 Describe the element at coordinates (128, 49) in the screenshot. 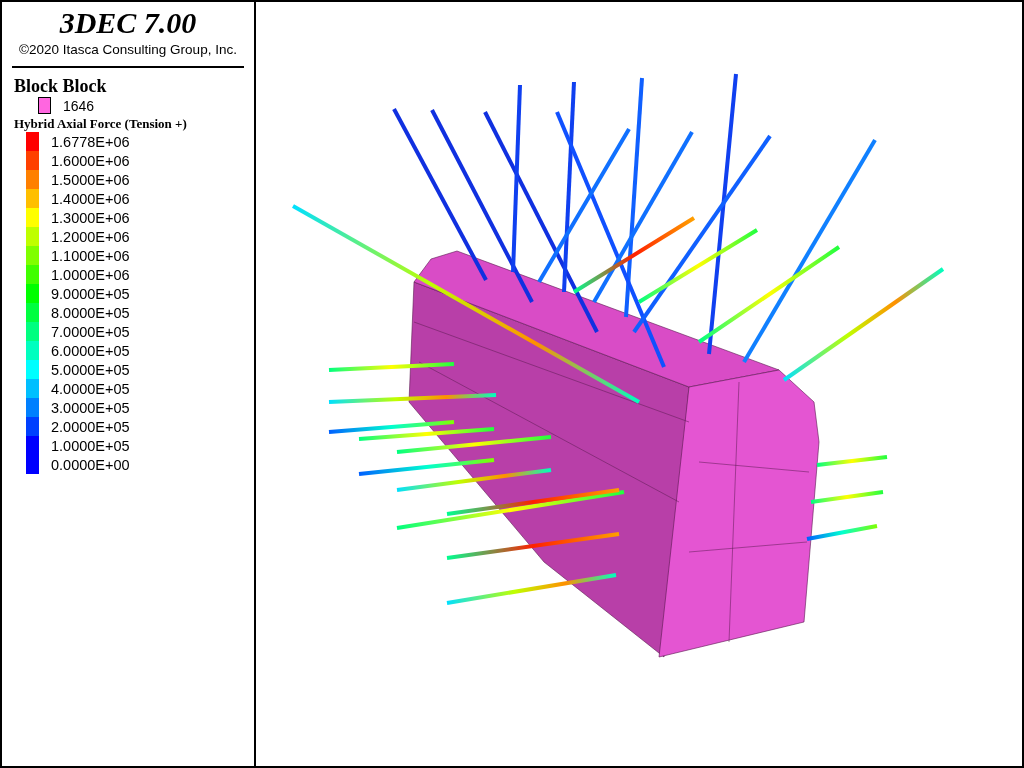

I see `copyright-text: ©2020 Itasca Consulting Group, Inc.` at that location.